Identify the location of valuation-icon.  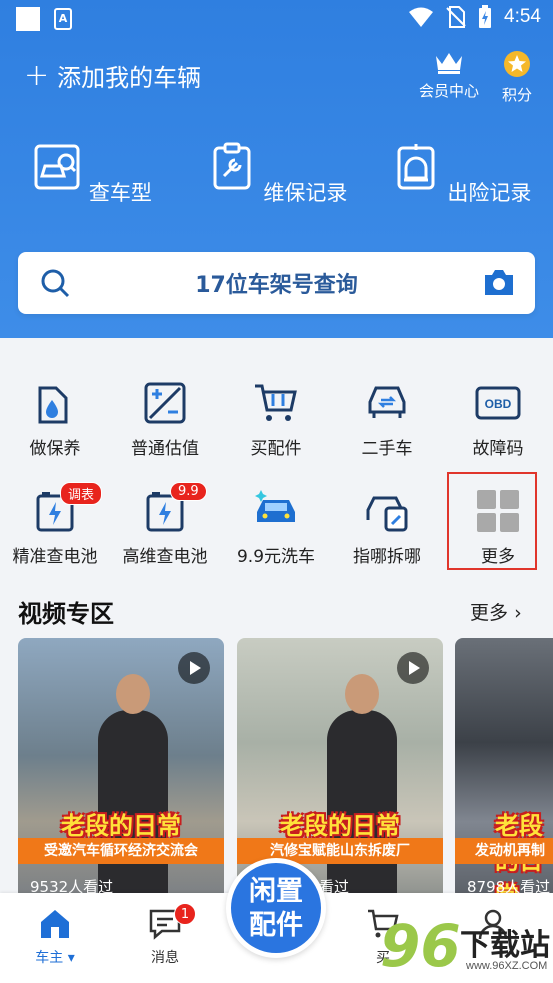
(165, 403).